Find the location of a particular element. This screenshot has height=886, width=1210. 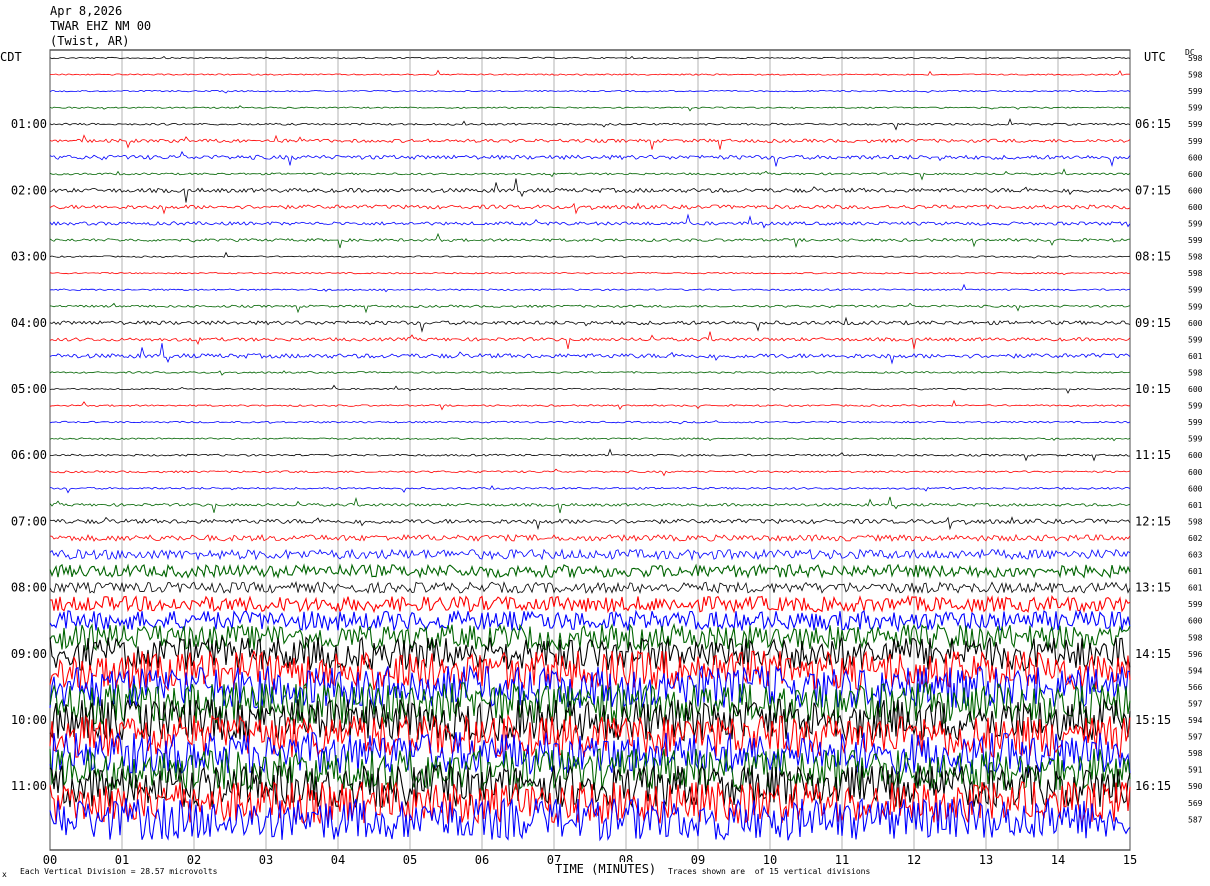

utc-hour-label: 13:15 is located at coordinates (1153, 588).